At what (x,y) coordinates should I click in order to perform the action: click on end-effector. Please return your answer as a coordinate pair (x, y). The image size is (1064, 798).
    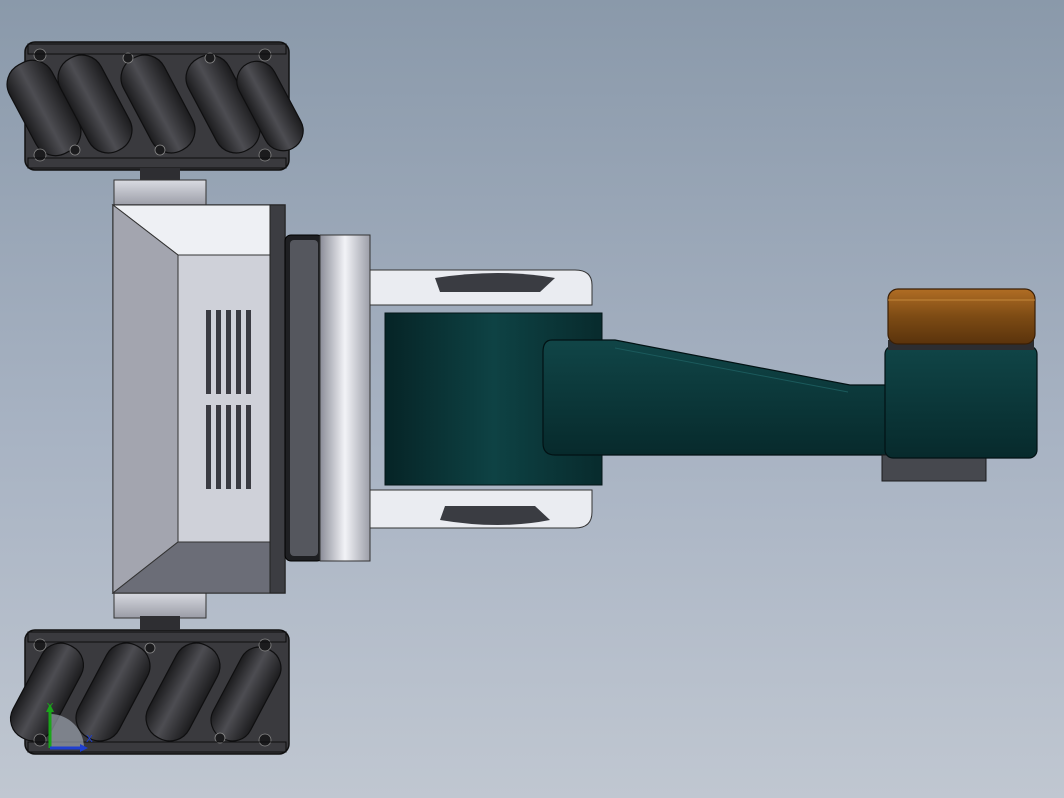
    Looking at the image, I should click on (959, 385).